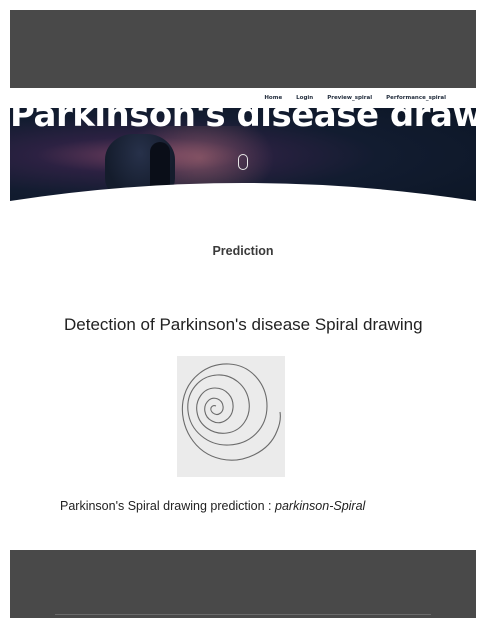 The image size is (486, 628). What do you see at coordinates (243, 49) in the screenshot?
I see `top-dark-band` at bounding box center [243, 49].